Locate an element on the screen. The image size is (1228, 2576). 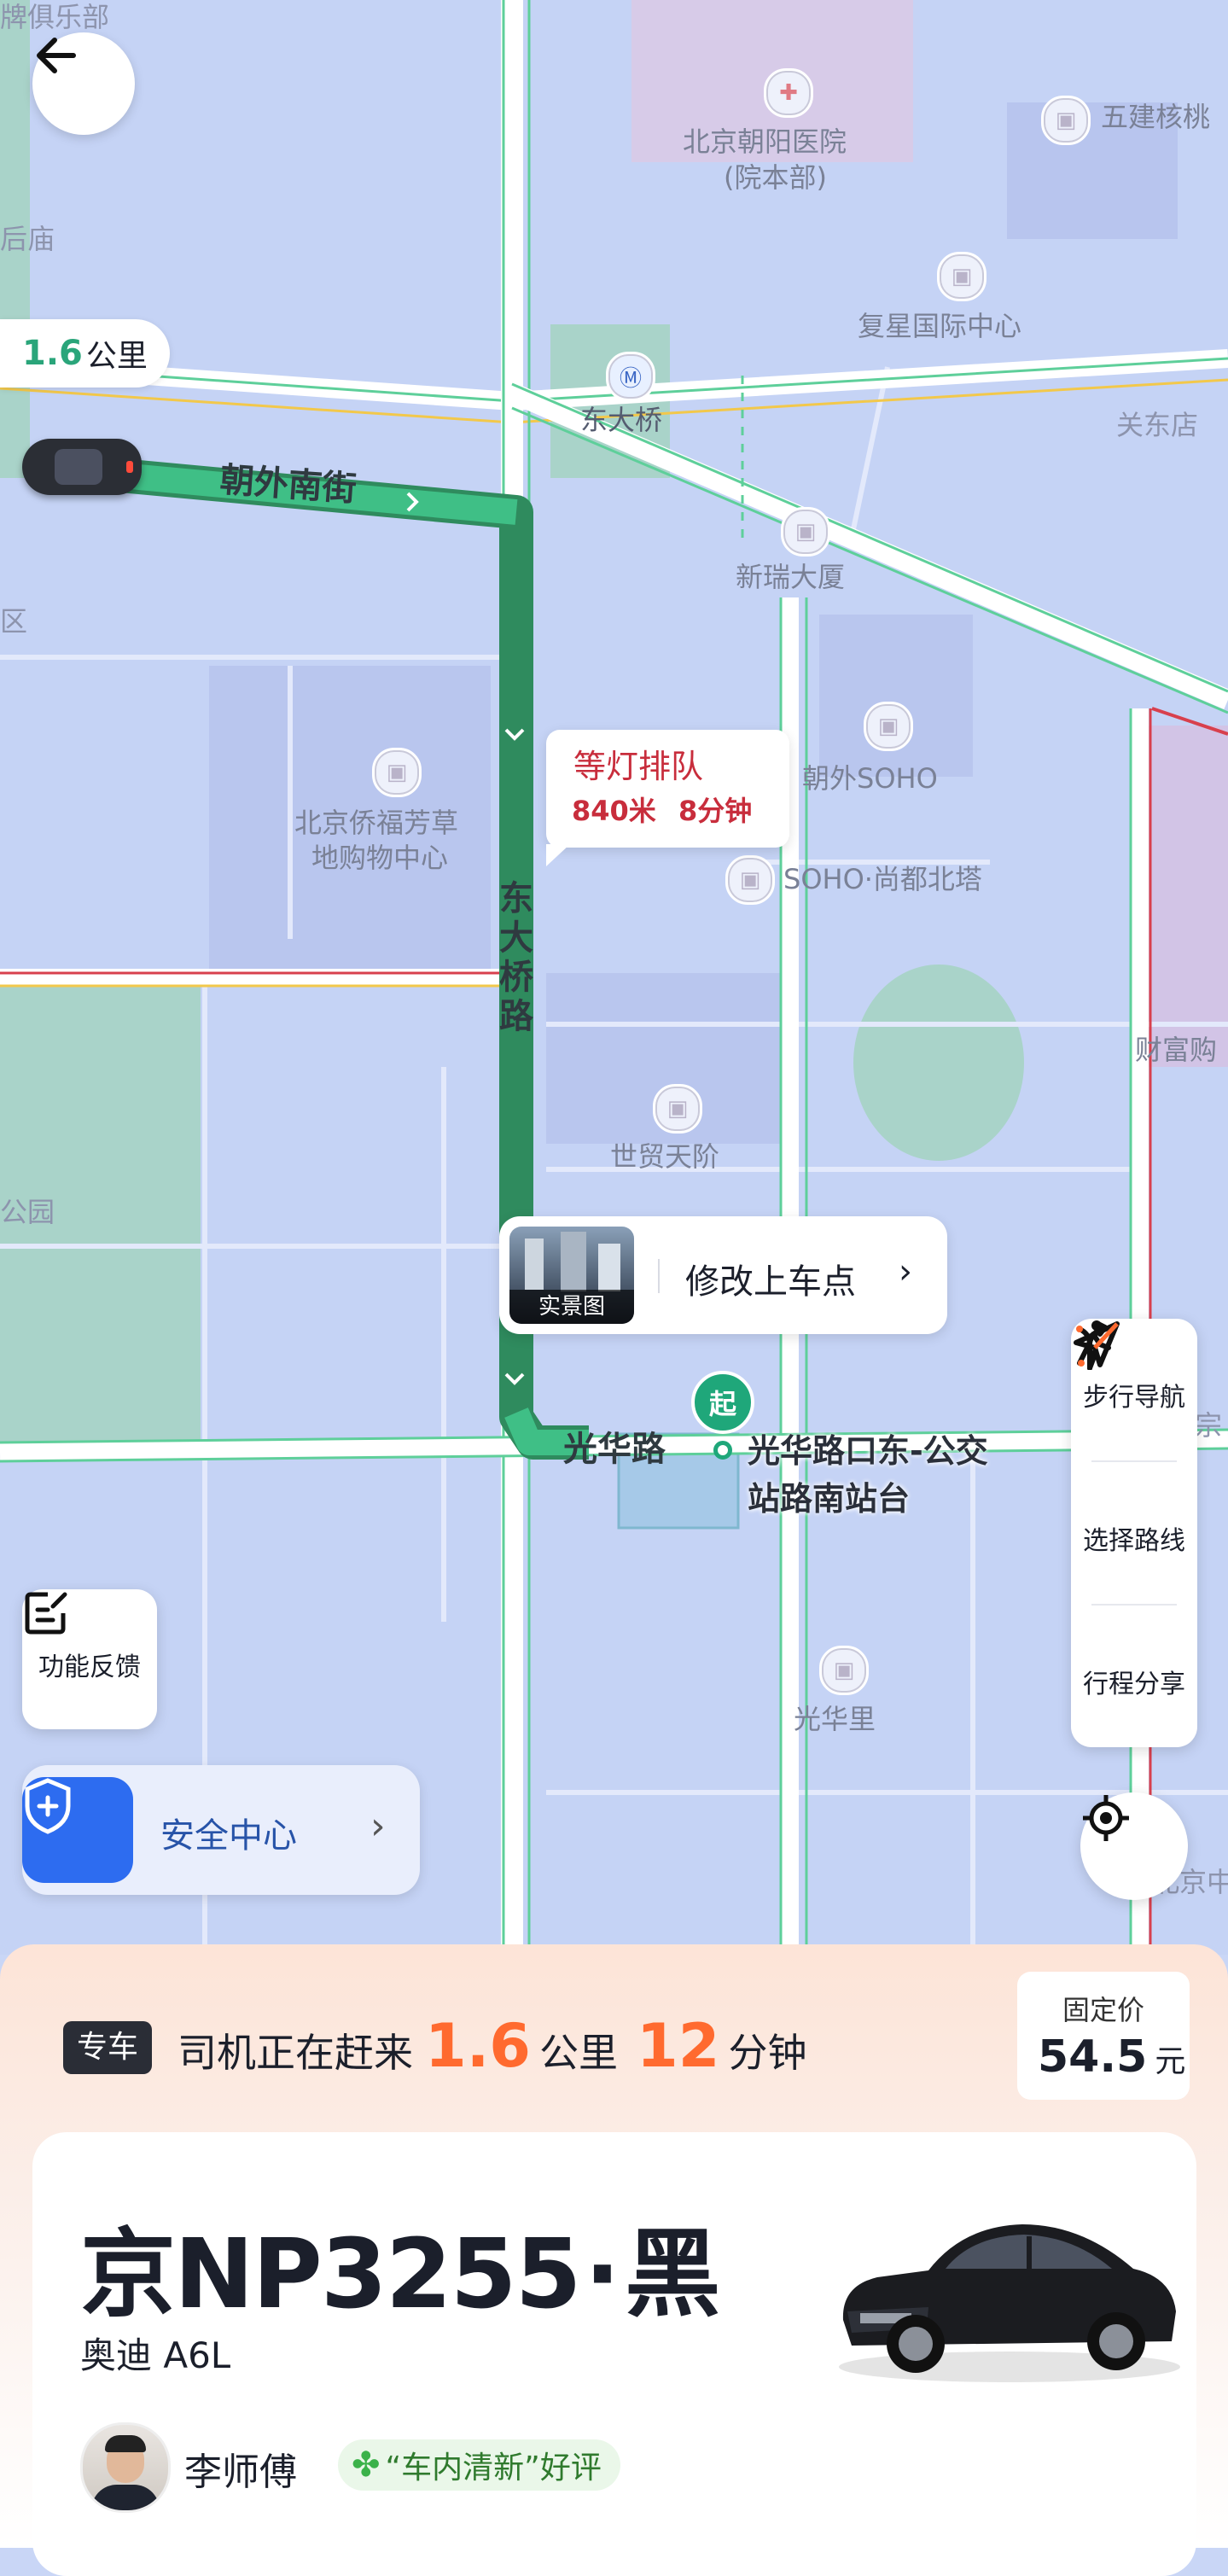
side-tools-panel: 步行导航 选择路线 行程分享 is located at coordinates (1134, 1533).